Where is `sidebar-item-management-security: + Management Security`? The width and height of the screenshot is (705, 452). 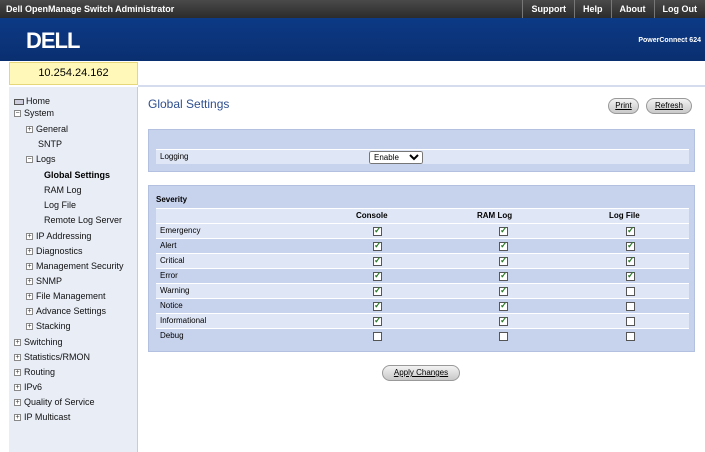 sidebar-item-management-security: + Management Security is located at coordinates (75, 266).